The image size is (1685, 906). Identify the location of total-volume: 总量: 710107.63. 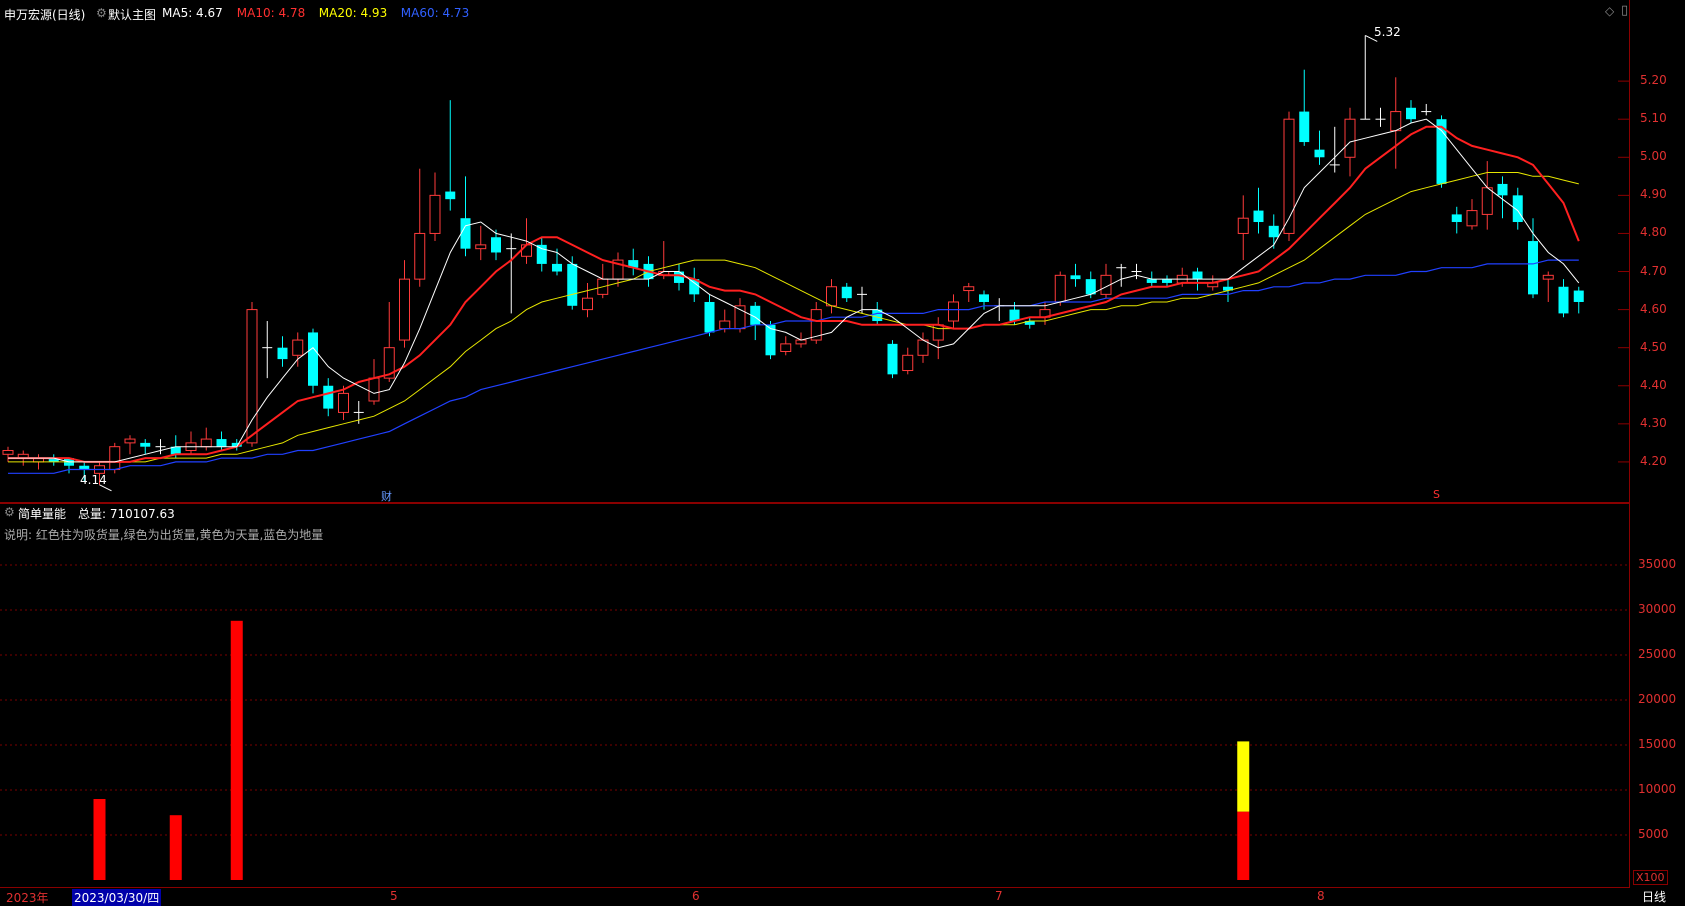
(126, 514).